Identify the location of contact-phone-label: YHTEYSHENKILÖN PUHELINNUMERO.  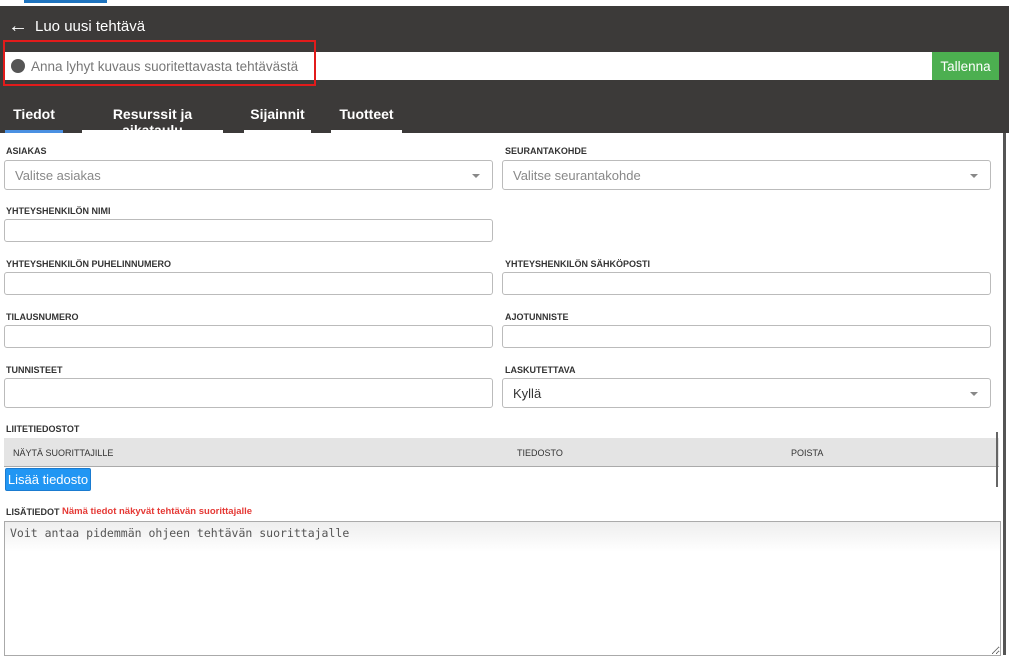
(89, 264).